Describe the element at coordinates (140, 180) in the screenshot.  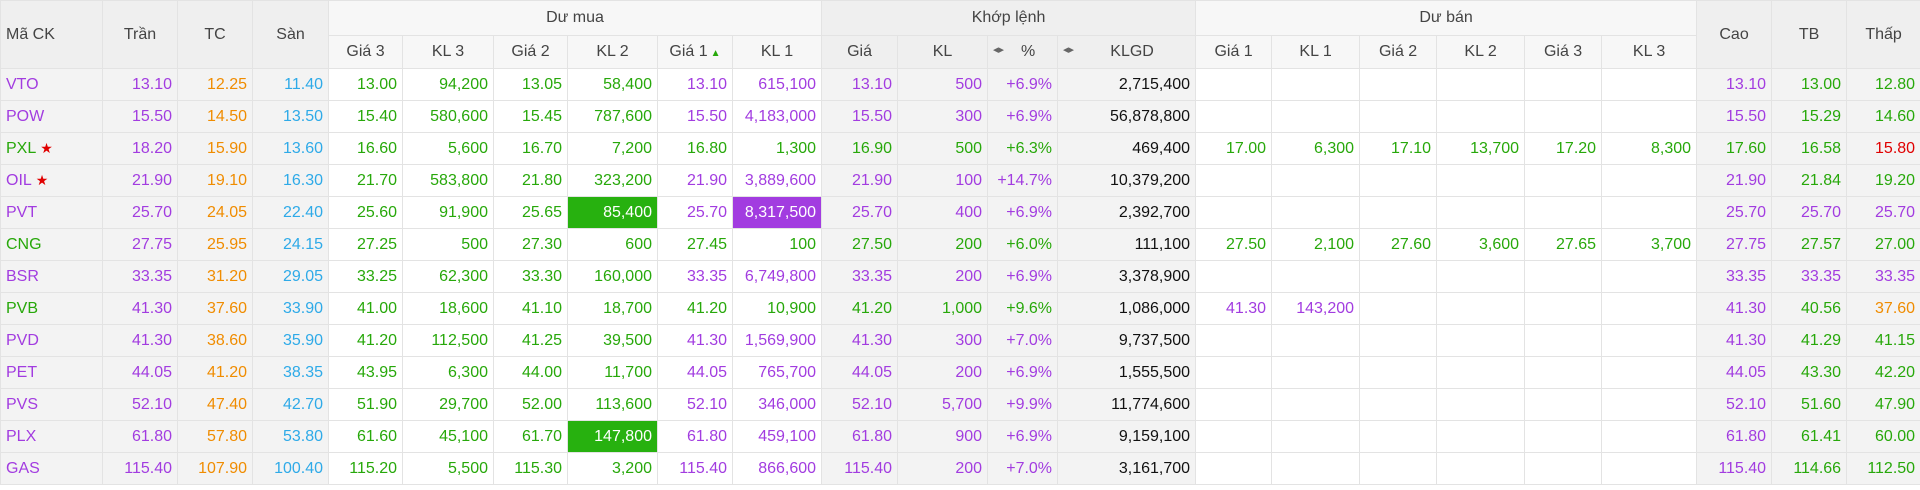
I see `ceiling-cell: 21.90` at that location.